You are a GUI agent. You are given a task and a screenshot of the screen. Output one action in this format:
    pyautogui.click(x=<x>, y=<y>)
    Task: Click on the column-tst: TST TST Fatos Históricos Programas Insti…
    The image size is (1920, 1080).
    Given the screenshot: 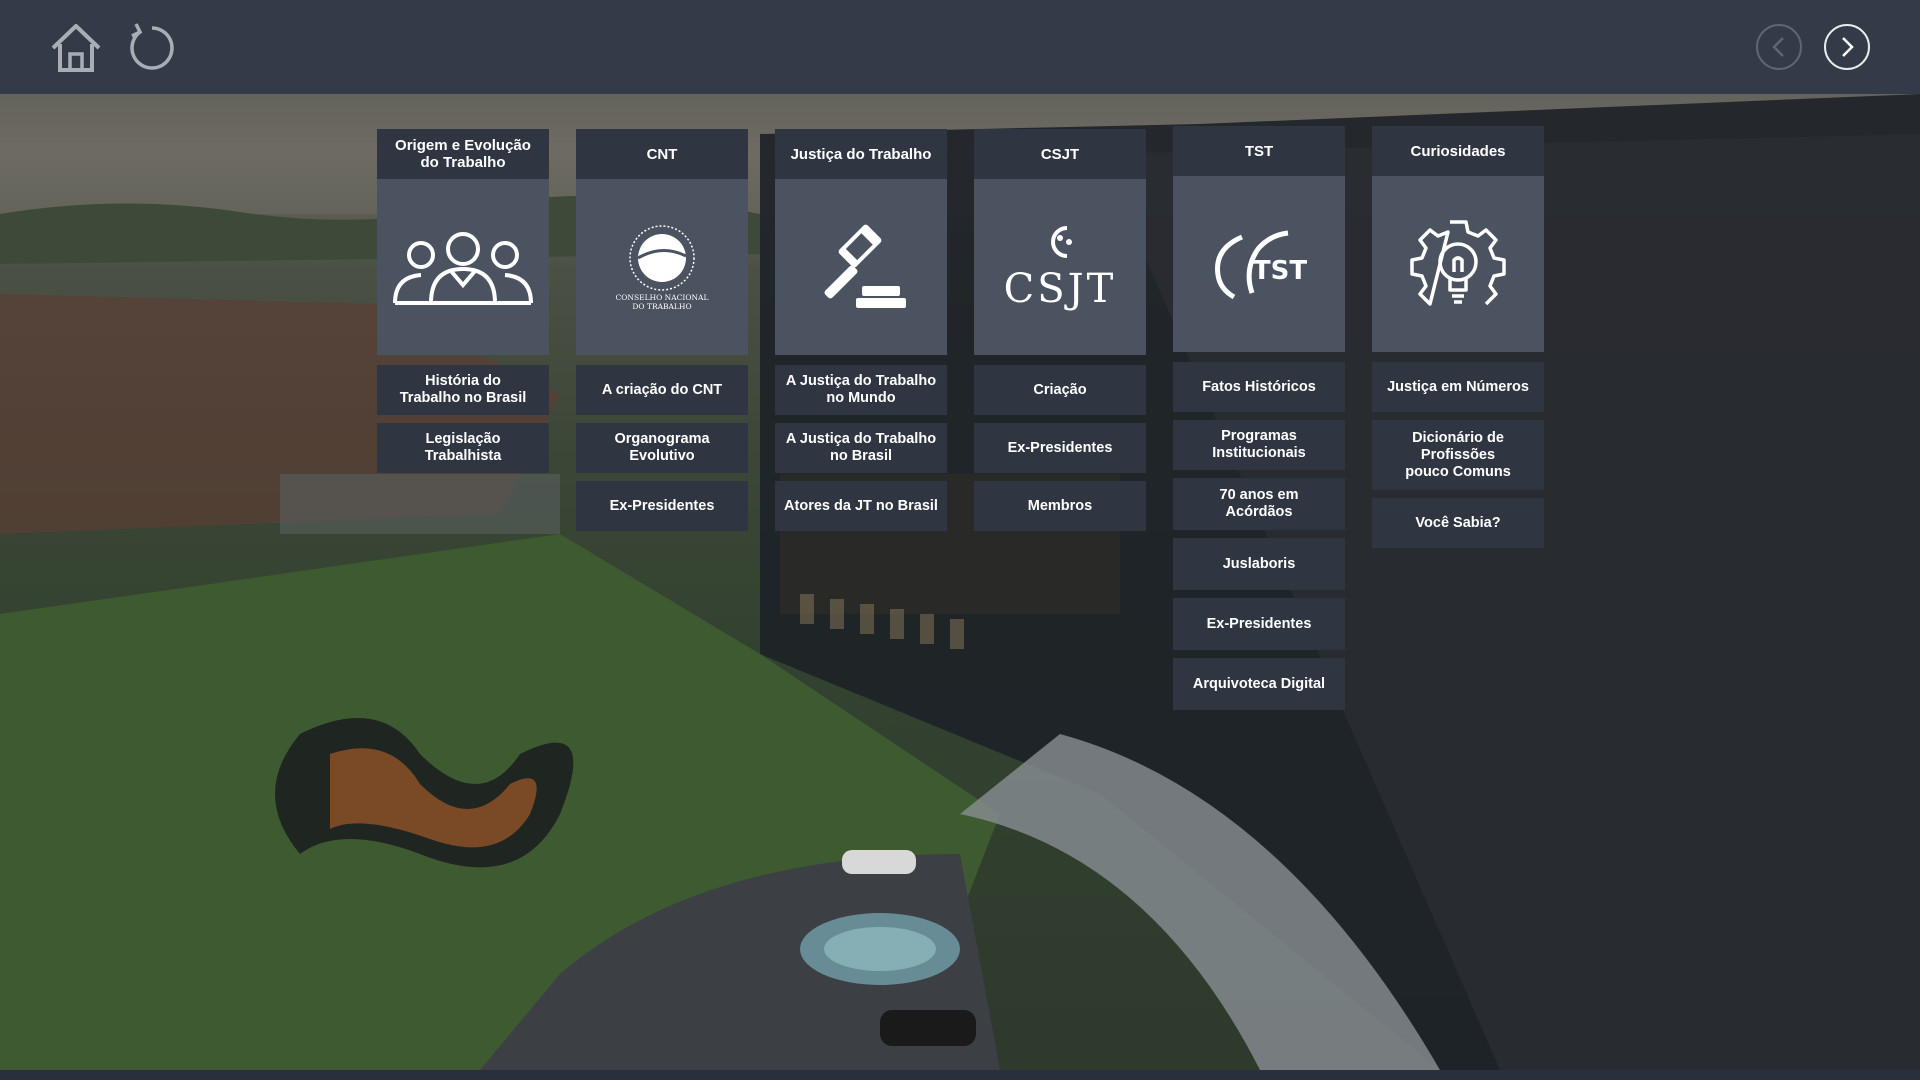 What is the action you would take?
    pyautogui.click(x=1259, y=422)
    